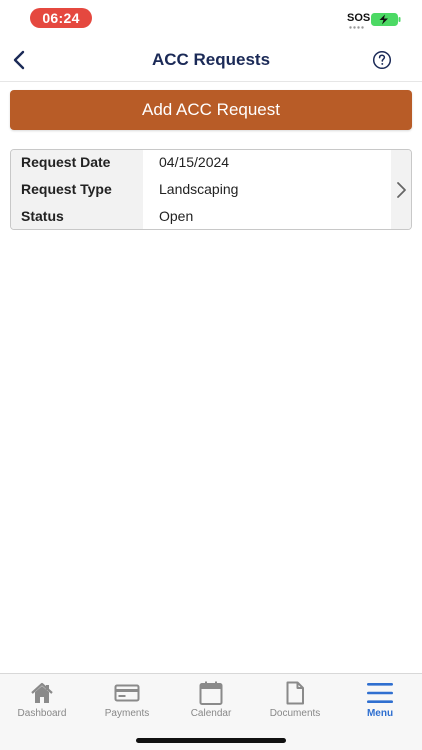  I want to click on tab-dashboard: Dashboard, so click(42, 699).